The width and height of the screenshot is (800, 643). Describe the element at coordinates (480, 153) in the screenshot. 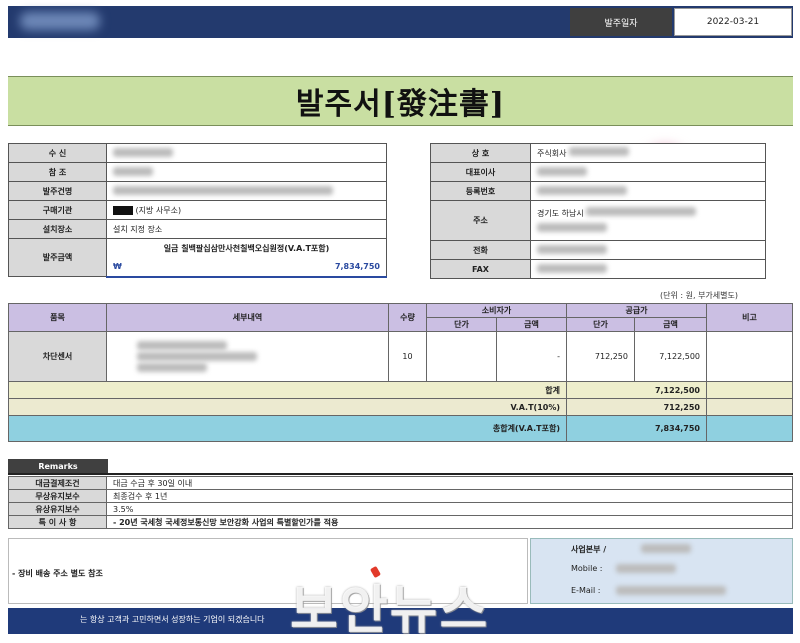

I see `info-label: 상 호` at that location.